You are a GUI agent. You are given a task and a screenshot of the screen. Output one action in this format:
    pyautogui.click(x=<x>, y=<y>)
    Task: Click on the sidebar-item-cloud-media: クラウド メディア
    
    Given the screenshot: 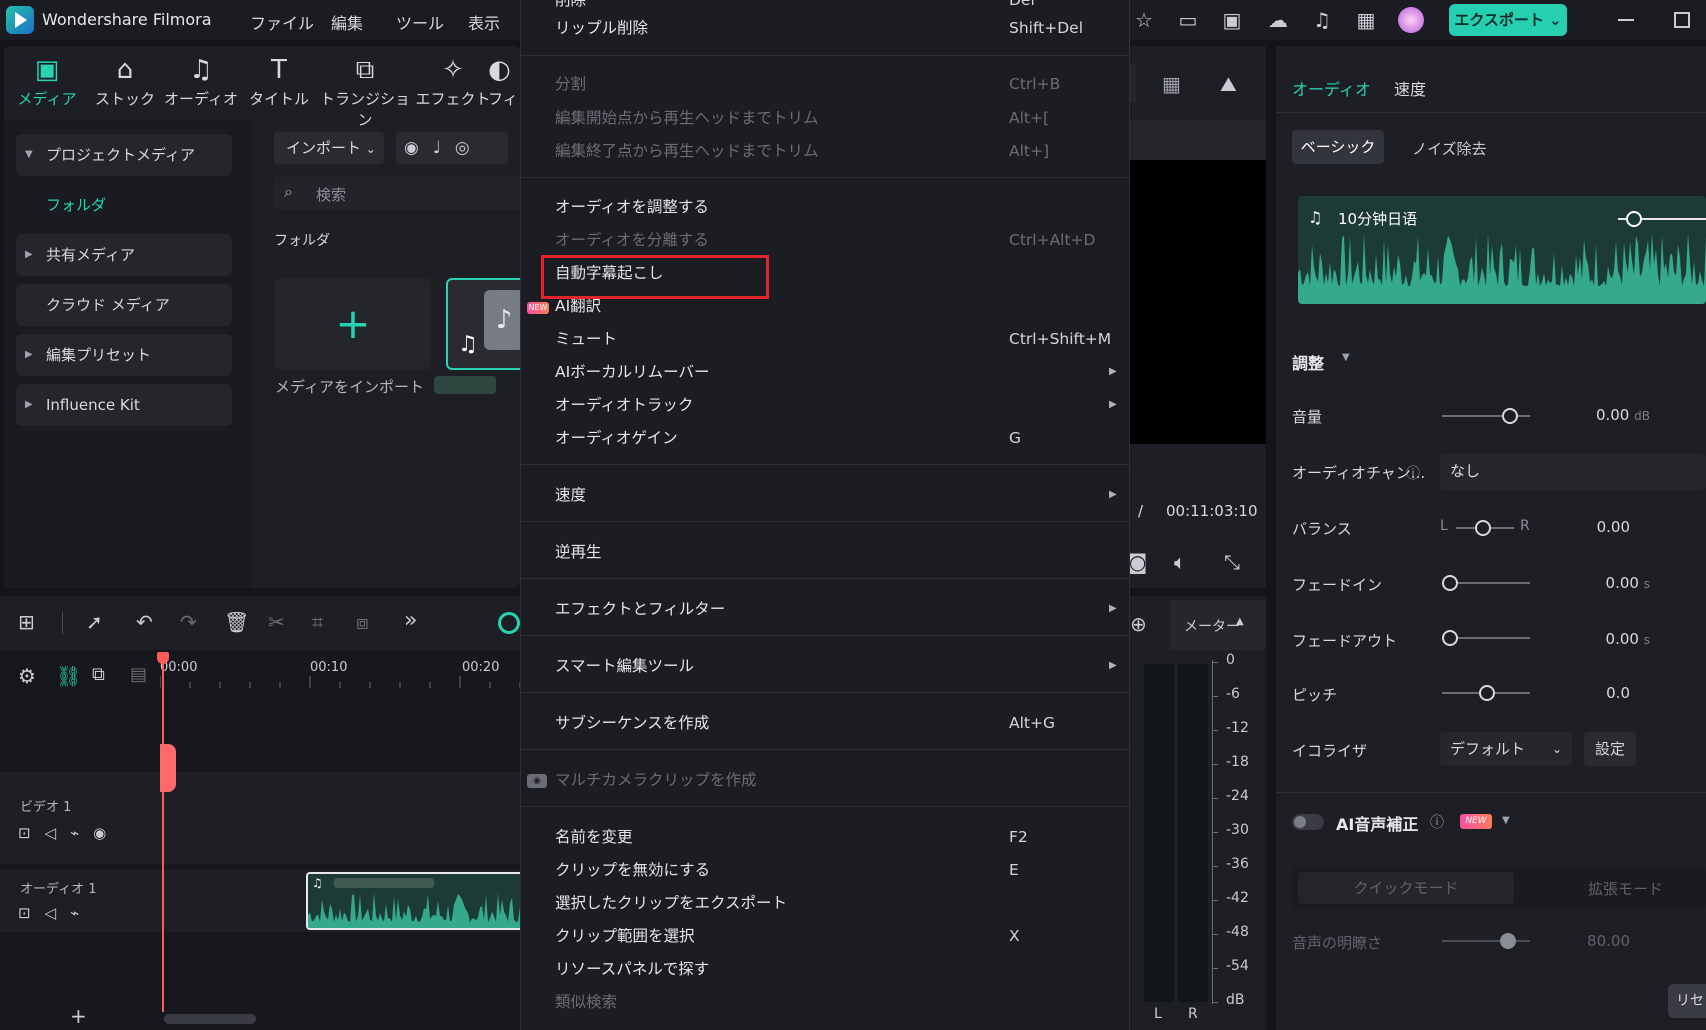 What is the action you would take?
    pyautogui.click(x=124, y=305)
    